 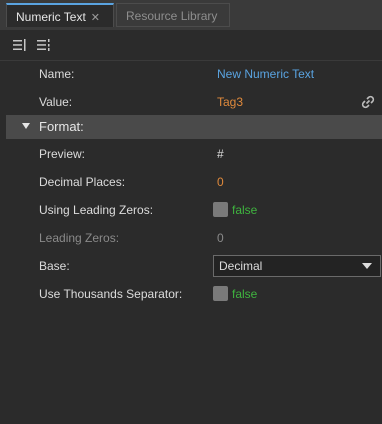 What do you see at coordinates (95, 18) in the screenshot?
I see `close-icon: ✕` at bounding box center [95, 18].